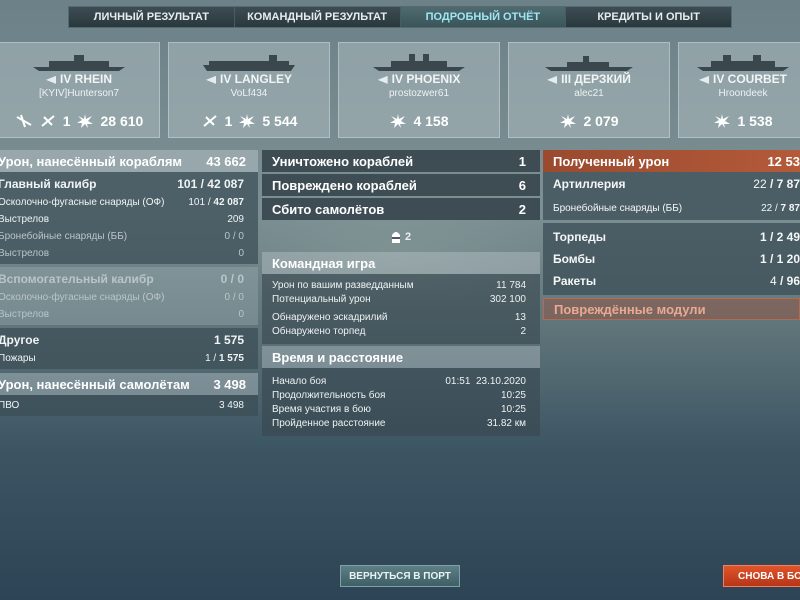 The height and width of the screenshot is (600, 800). What do you see at coordinates (419, 93) in the screenshot?
I see `player-name: prostozwer61` at bounding box center [419, 93].